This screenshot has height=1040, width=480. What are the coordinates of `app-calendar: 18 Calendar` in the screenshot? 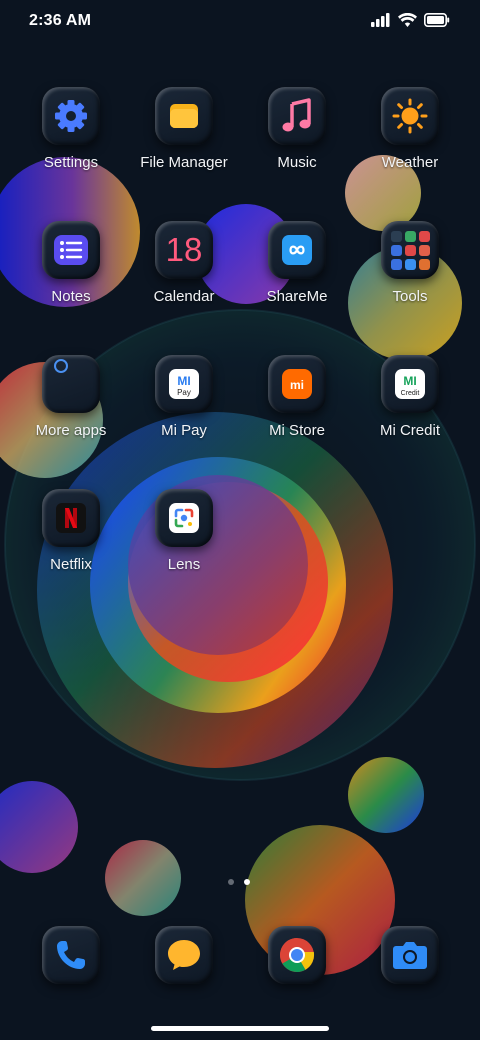 It's located at (184, 263).